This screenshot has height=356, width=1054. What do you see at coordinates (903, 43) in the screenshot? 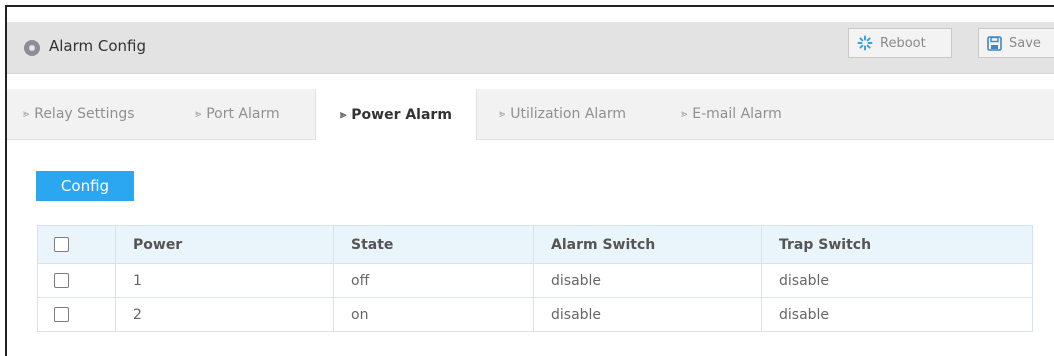
I see `reboot-label: Reboot` at bounding box center [903, 43].